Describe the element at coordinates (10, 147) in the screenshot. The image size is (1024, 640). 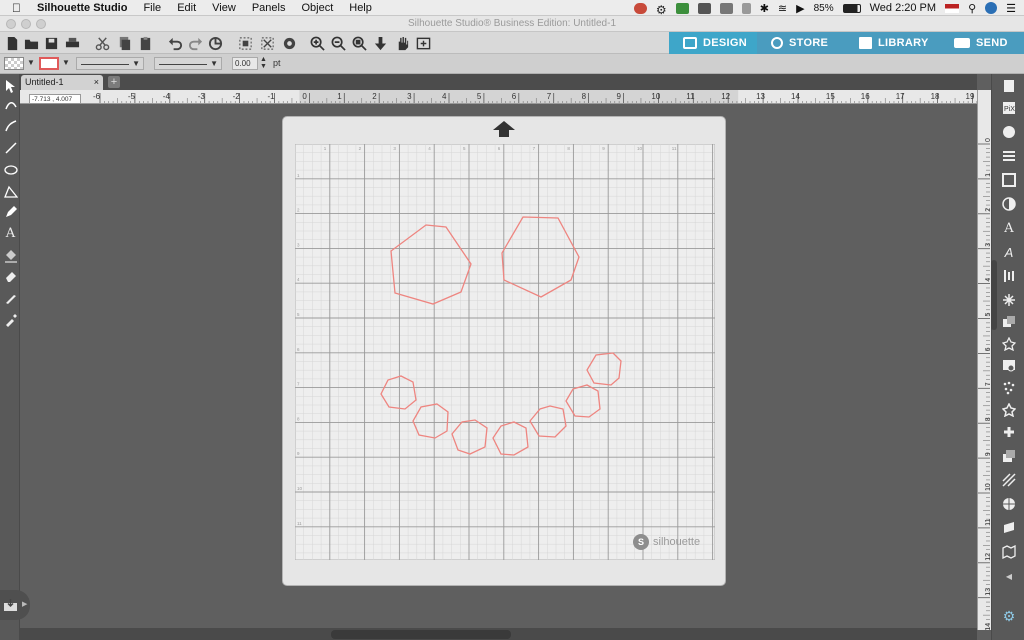
I see `line-tool-icon` at that location.